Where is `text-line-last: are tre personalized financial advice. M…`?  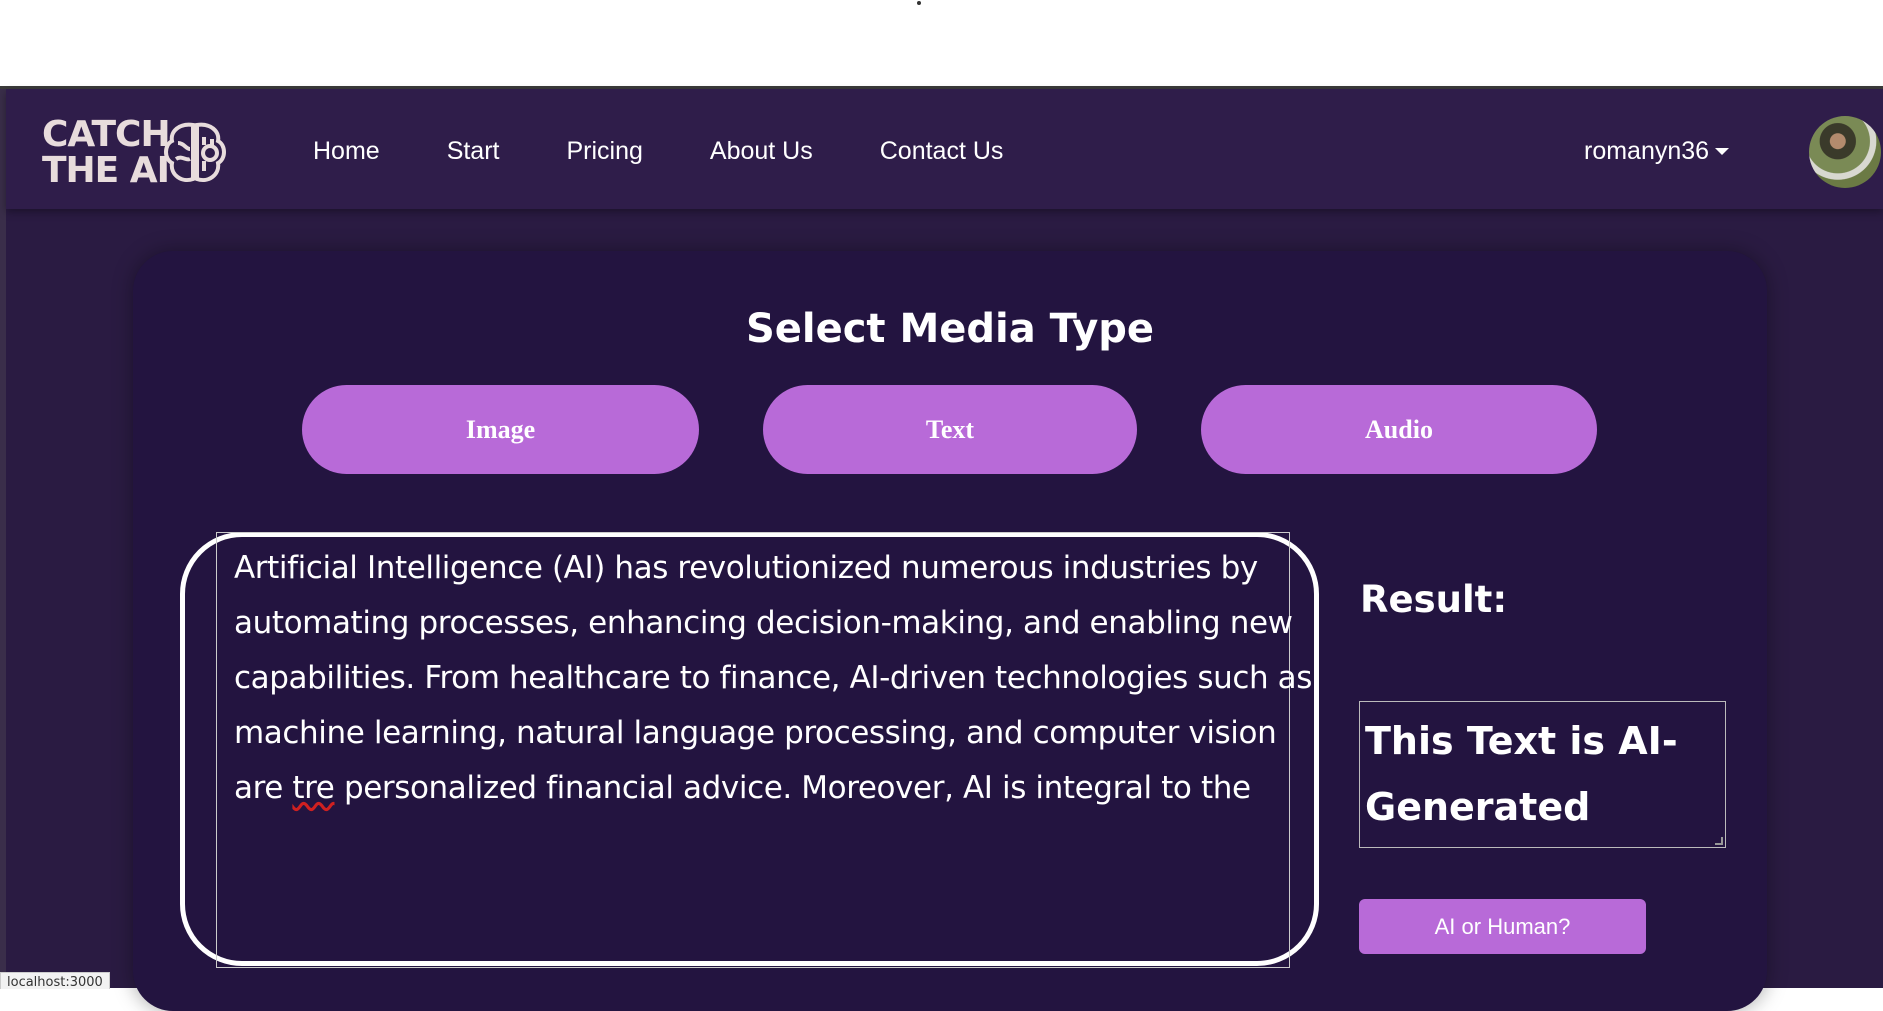 text-line-last: are tre personalized financial advice. M… is located at coordinates (754, 788).